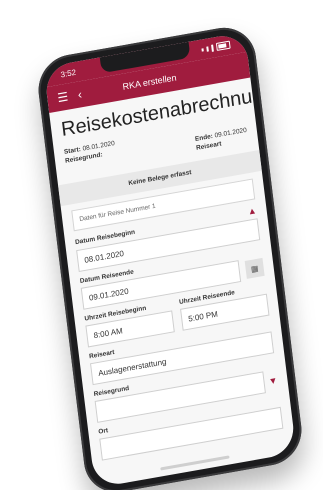  I want to click on meta-right: Ende: 09.01.2020 Reiseart, so click(222, 139).